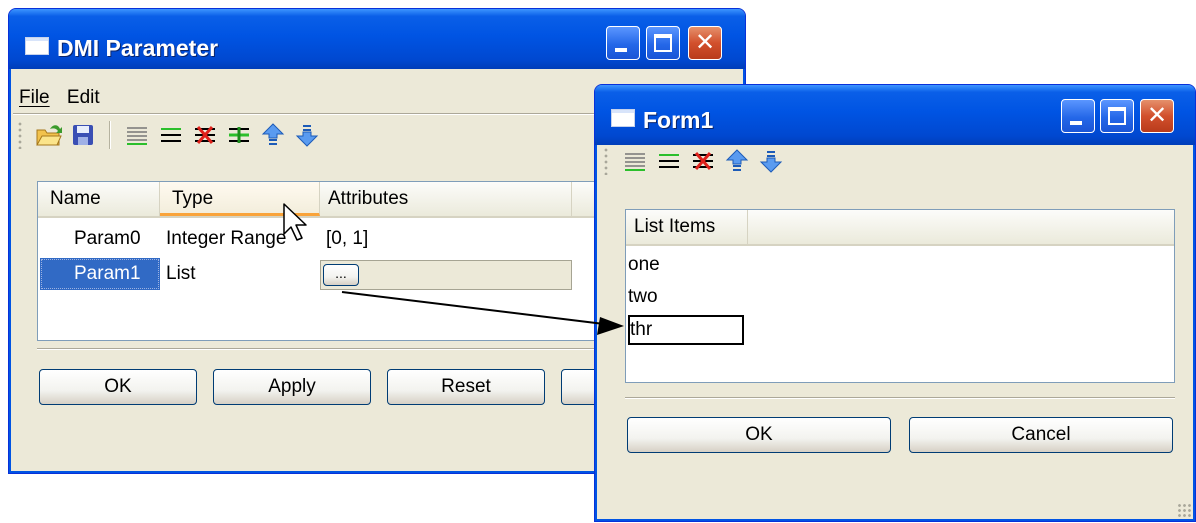  I want to click on annotation-arrow, so click(482, 313).